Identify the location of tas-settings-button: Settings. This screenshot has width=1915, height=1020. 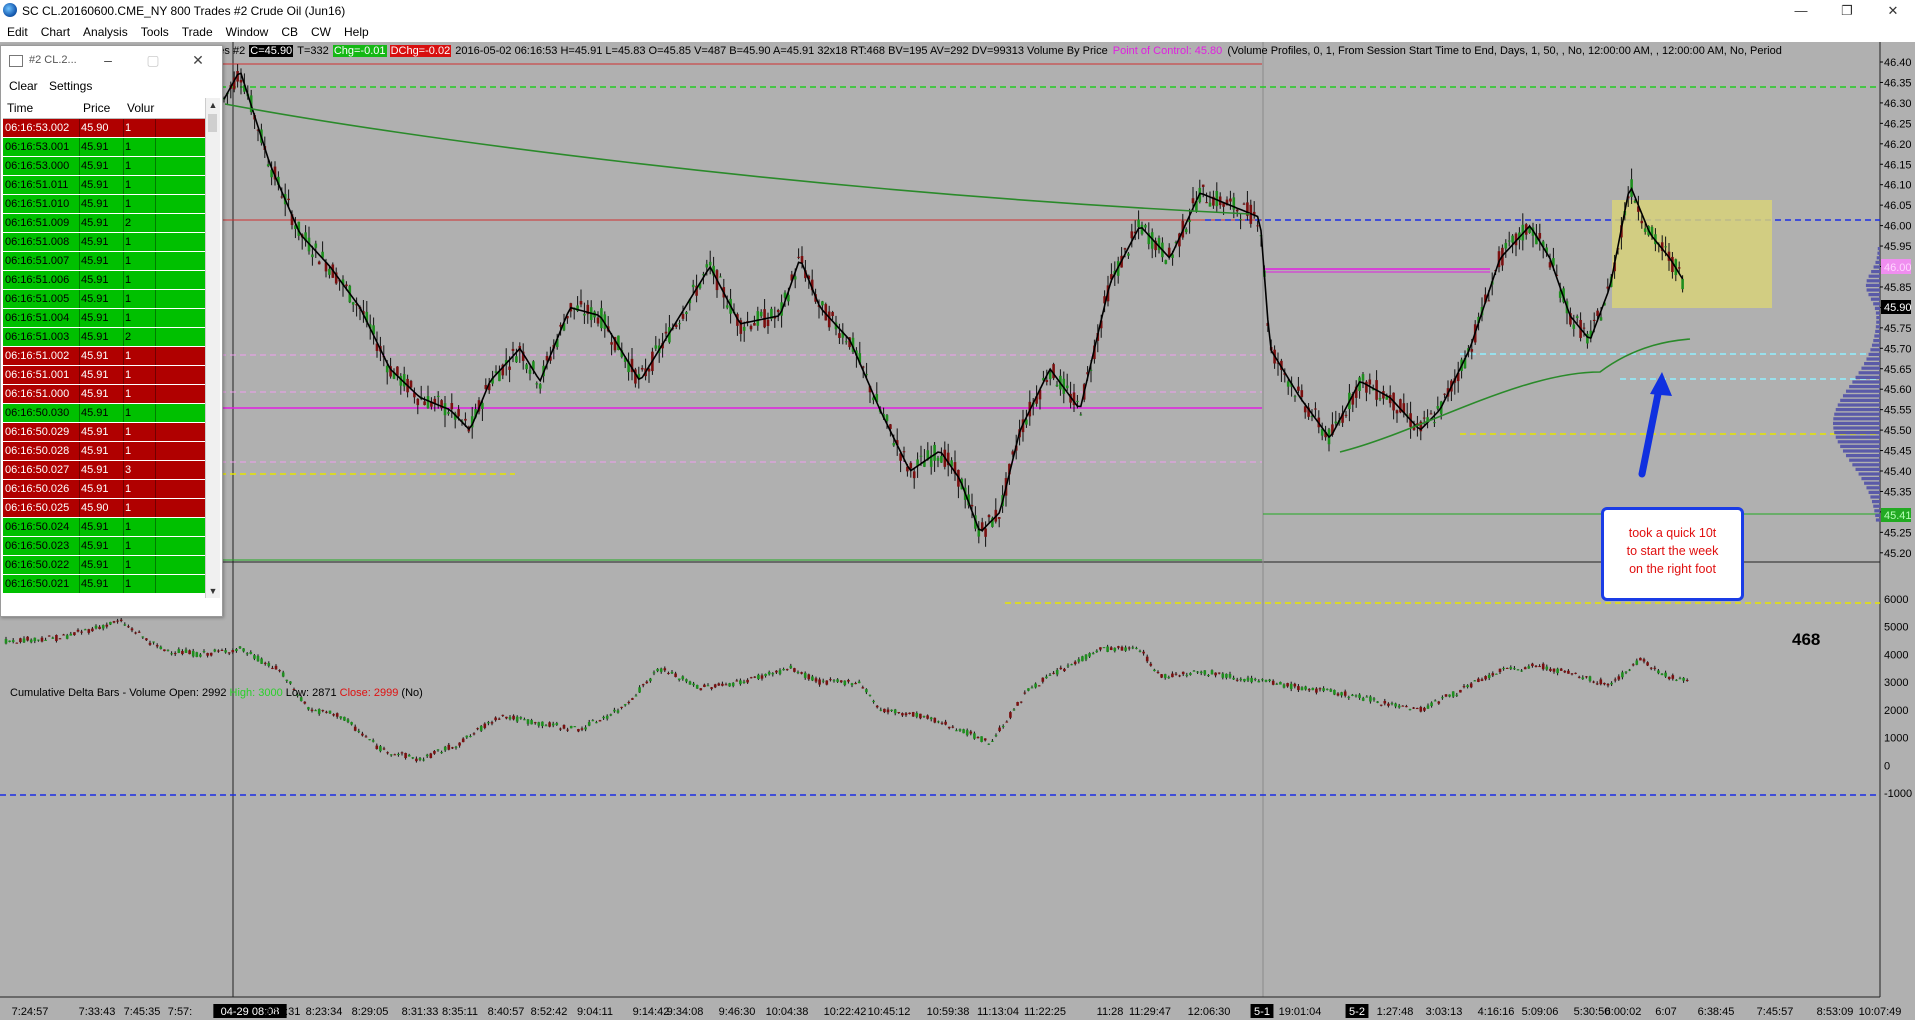
(70, 86).